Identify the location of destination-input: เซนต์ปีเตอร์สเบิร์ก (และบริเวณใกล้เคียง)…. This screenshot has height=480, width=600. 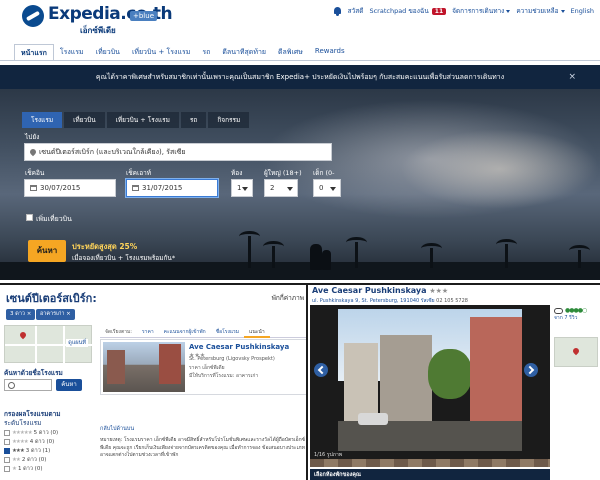
(178, 152).